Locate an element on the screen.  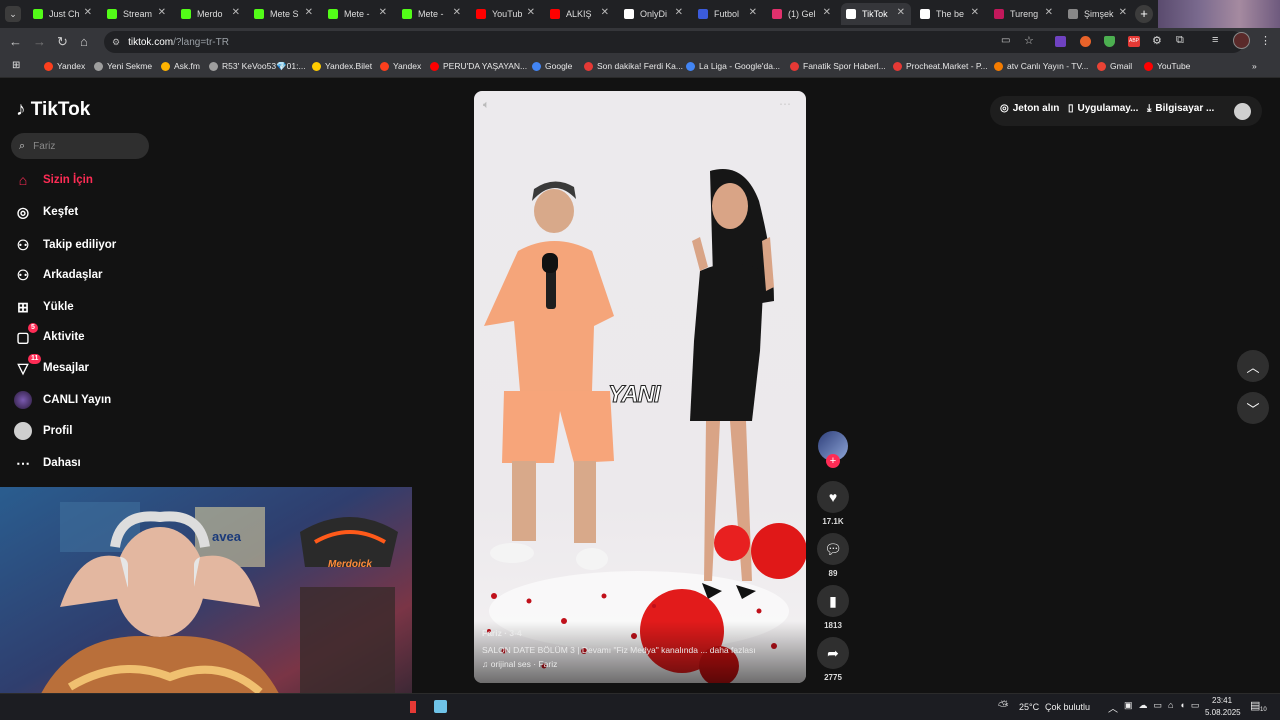
tray-icons: ▣☁▭⌂◖▭ is located at coordinates (1164, 705).